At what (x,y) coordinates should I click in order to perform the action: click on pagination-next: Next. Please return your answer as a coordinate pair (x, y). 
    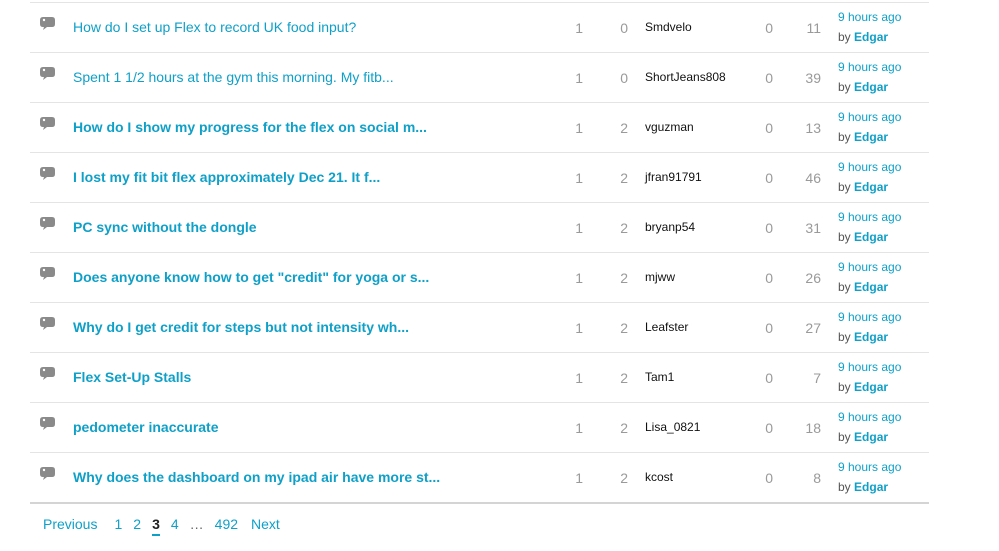
    Looking at the image, I should click on (265, 524).